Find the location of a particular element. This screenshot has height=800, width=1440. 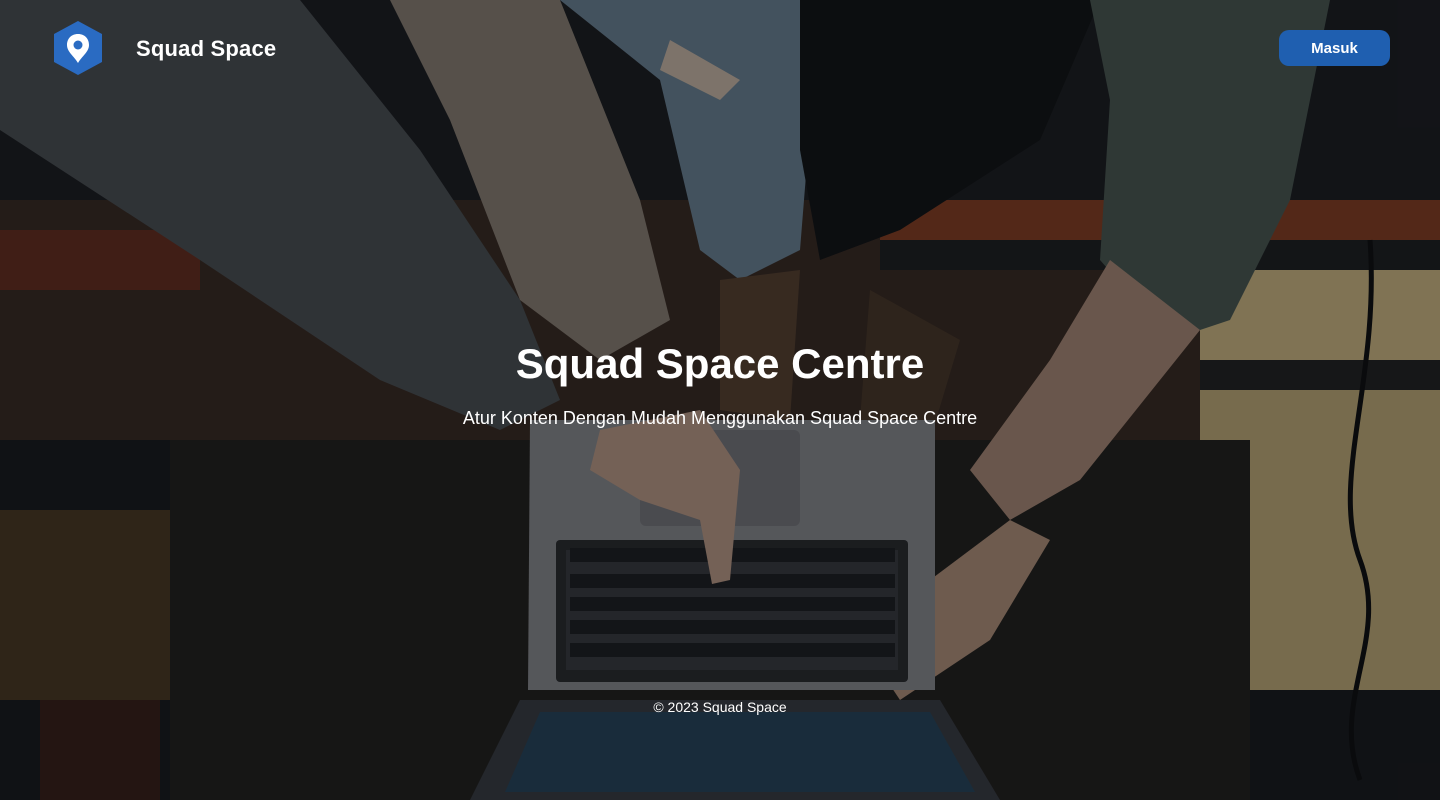

login-button: Masuk is located at coordinates (1334, 48).